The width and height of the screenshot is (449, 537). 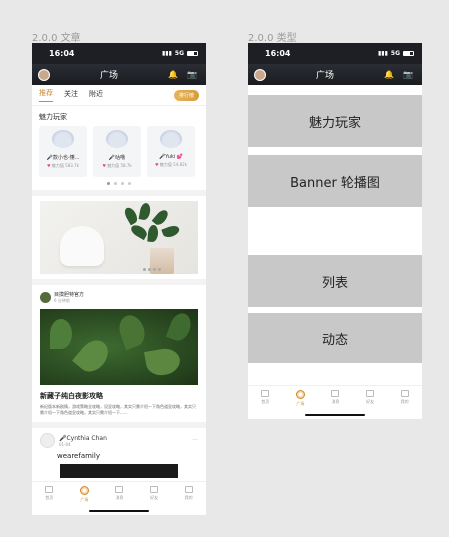 I want to click on rank-button: 排行榜, so click(x=186, y=95).